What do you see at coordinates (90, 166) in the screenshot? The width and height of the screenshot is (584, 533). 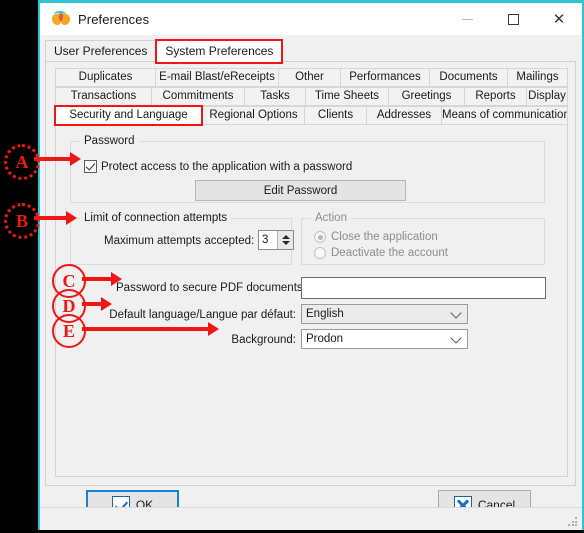 I see `protect-access-checkbox` at bounding box center [90, 166].